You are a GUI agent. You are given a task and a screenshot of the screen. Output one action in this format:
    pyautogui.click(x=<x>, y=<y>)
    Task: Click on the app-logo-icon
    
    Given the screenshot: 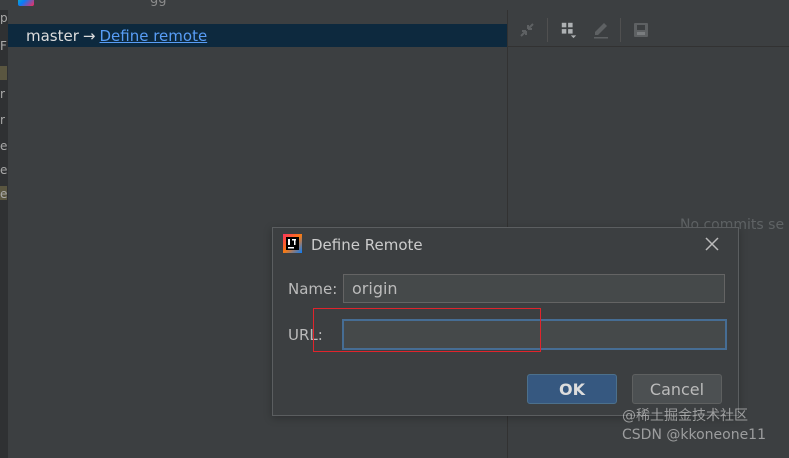 What is the action you would take?
    pyautogui.click(x=26, y=3)
    